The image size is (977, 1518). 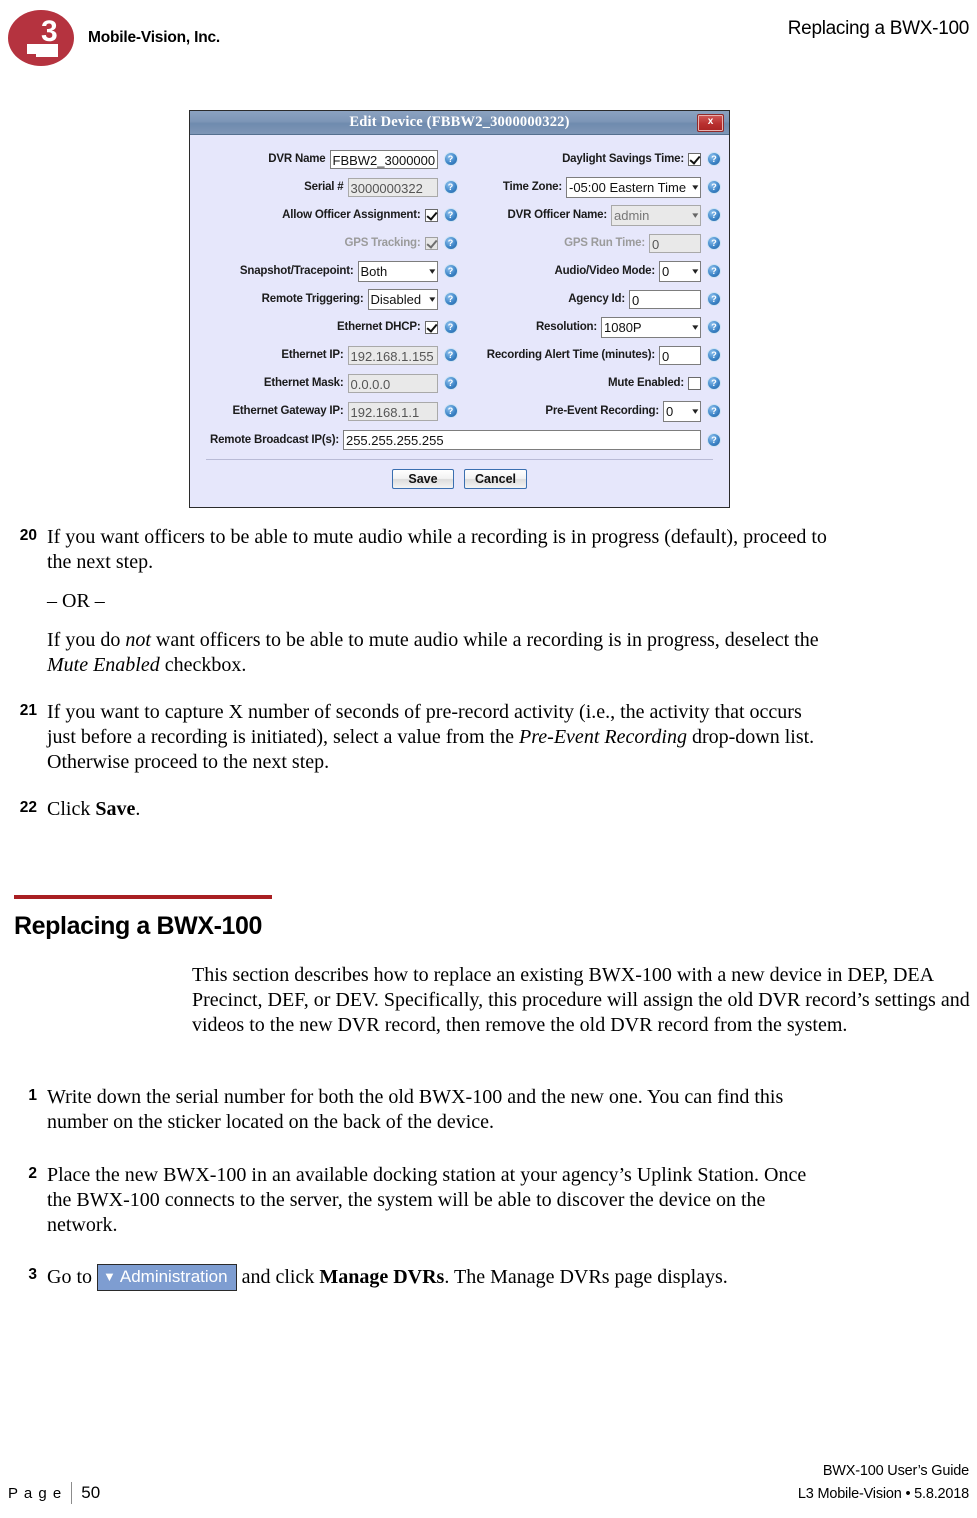 I want to click on field-label: Snapshot/Tracepoint:, so click(x=296, y=271).